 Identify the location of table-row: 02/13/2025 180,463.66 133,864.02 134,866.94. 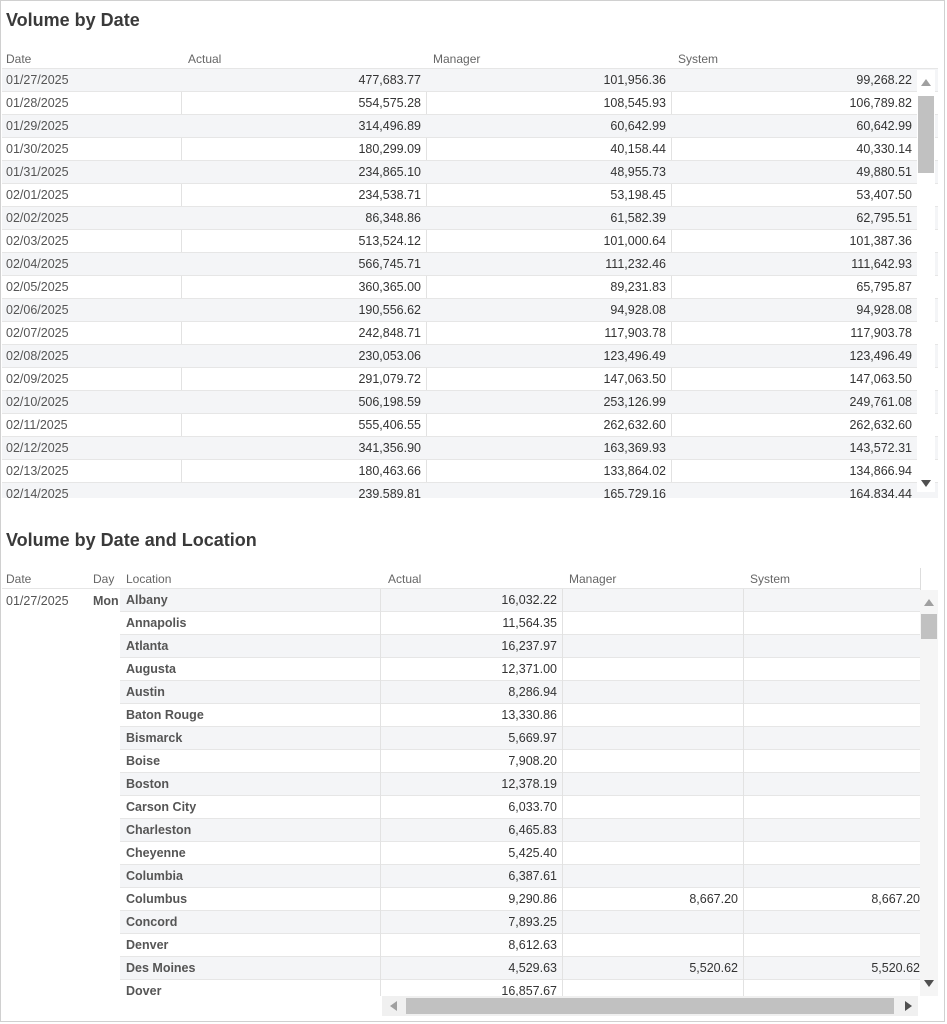
(470, 471).